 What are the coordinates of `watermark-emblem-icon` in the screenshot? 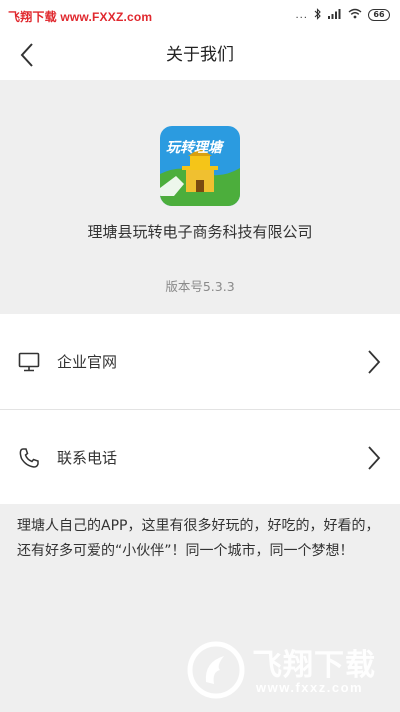 It's located at (216, 670).